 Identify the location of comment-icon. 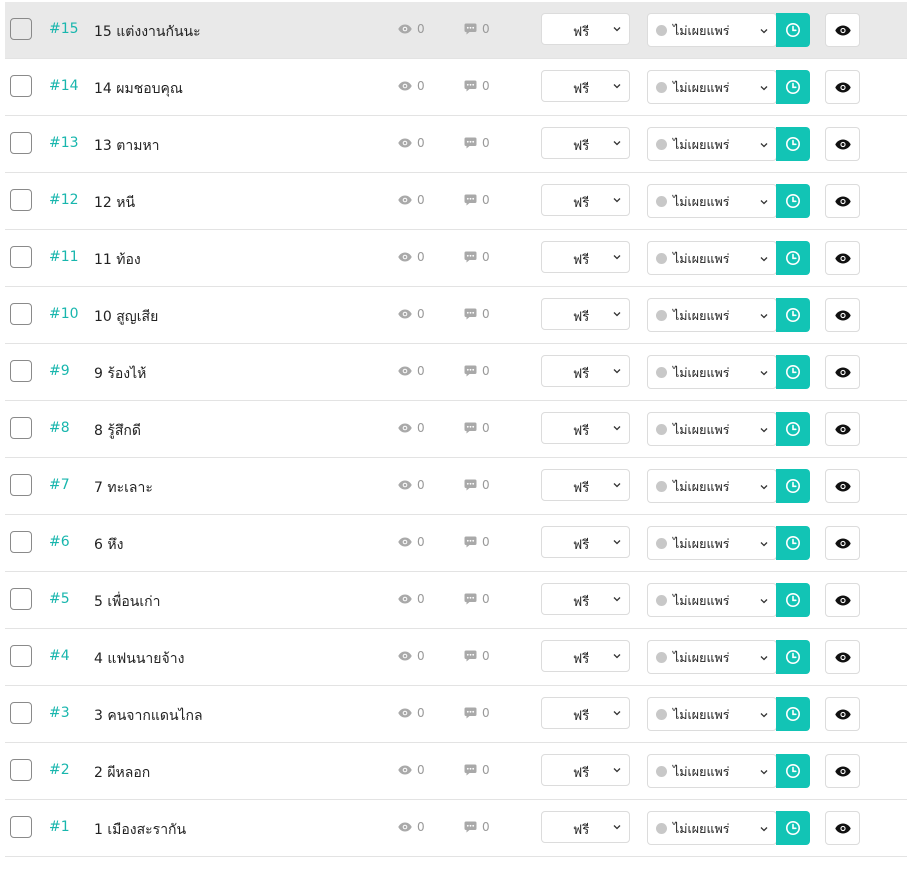
(470, 200).